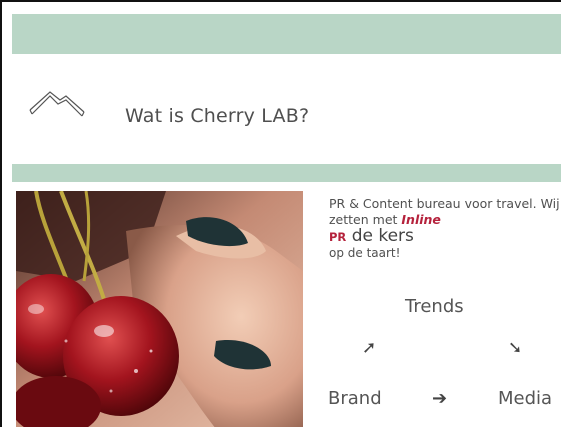  Describe the element at coordinates (286, 34) in the screenshot. I see `top-band` at that location.